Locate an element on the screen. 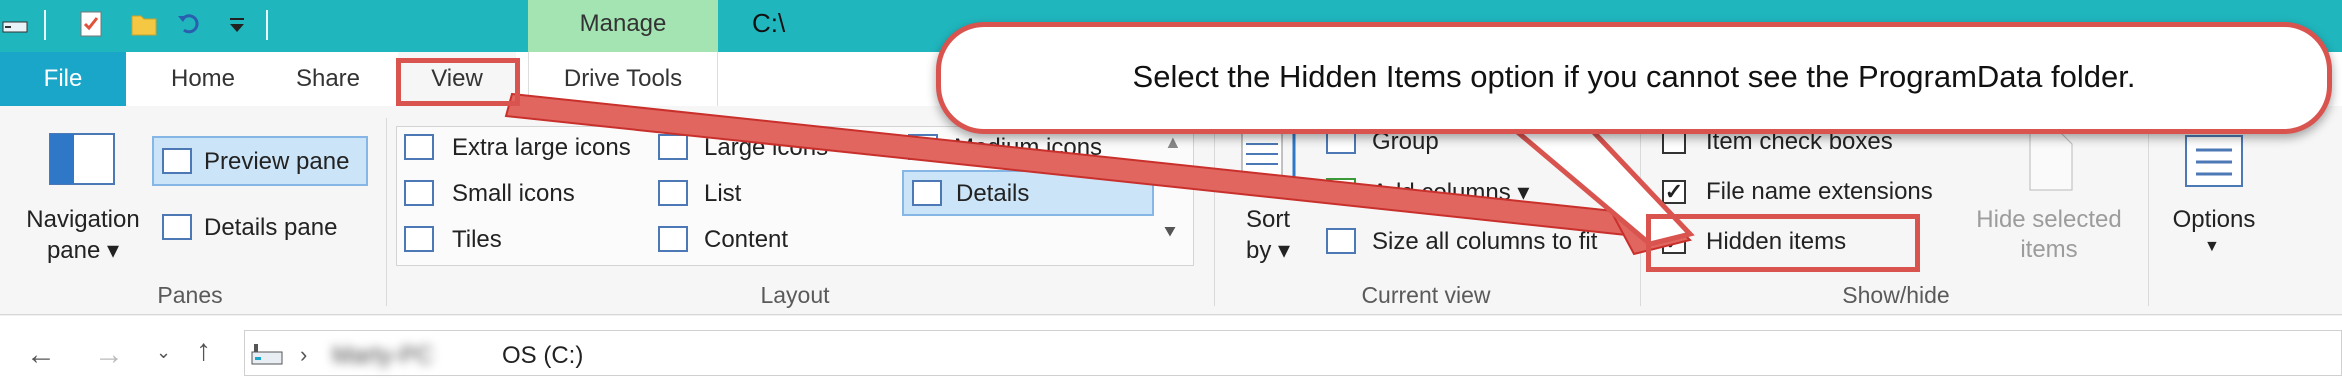  hidden-items-highlight is located at coordinates (1783, 243).